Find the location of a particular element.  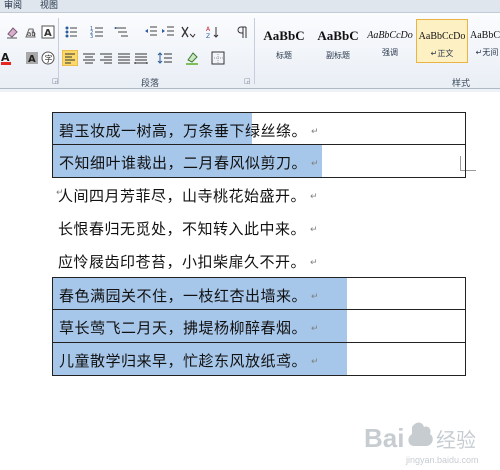

poem-line: 草长莺飞二月天，拂堤杨柳醉春烟。 ↵ is located at coordinates (259, 326).